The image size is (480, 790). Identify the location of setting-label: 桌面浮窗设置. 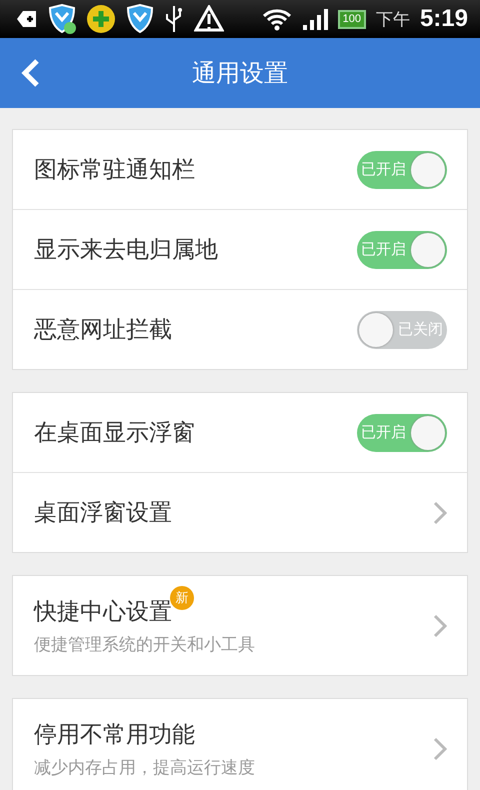
(103, 513).